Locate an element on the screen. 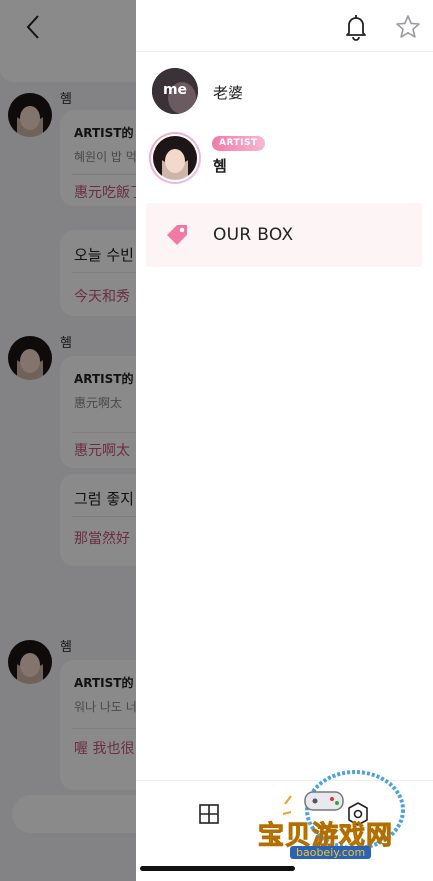  member-name: 老婆 is located at coordinates (228, 93).